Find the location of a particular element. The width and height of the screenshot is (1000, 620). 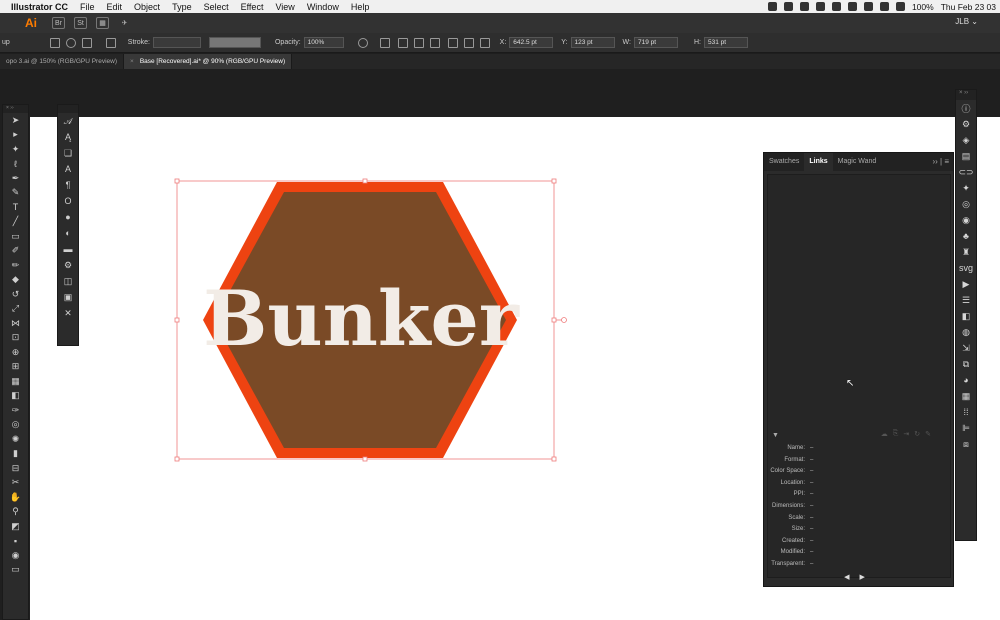

tab-swatches: Swatches is located at coordinates (784, 162).